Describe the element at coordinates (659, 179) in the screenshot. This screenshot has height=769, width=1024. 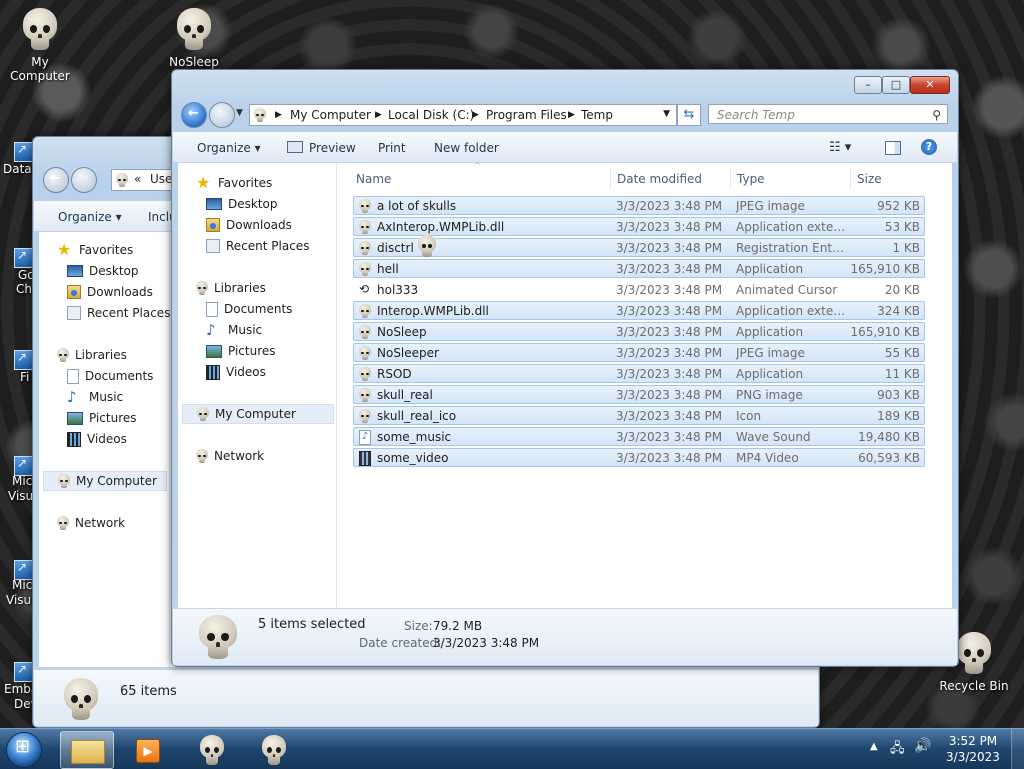
I see `column-header-date-modified: Date modified` at that location.